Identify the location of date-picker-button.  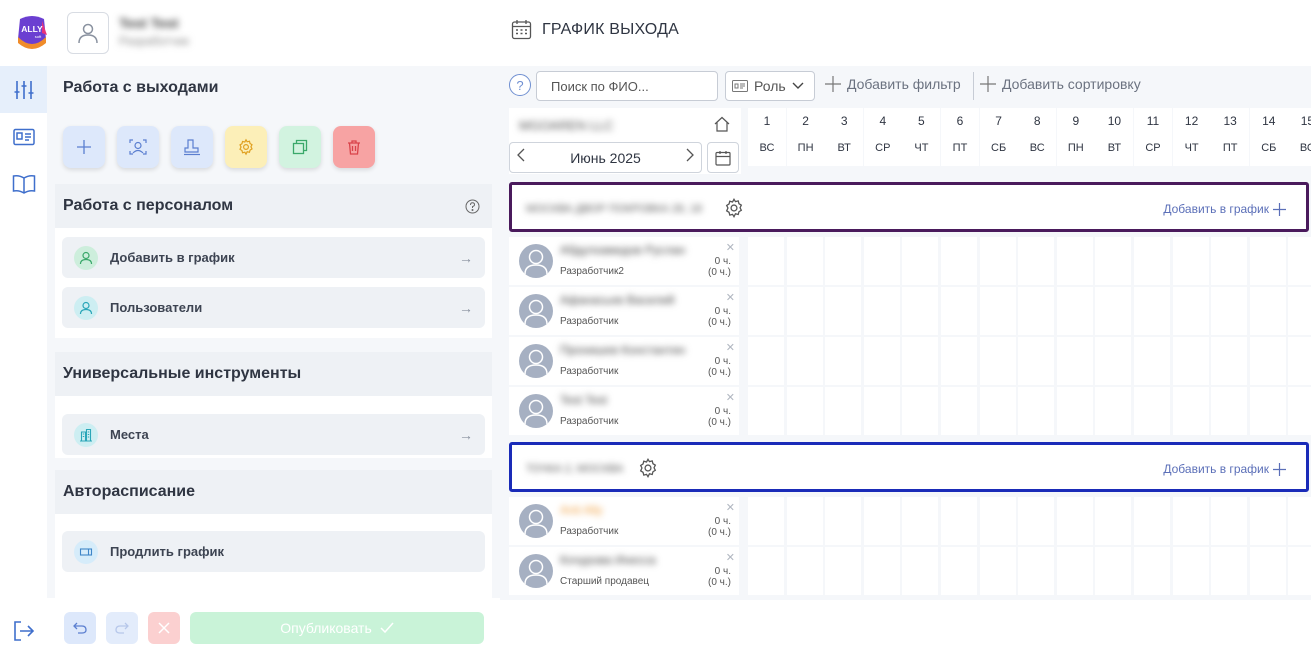
(723, 157).